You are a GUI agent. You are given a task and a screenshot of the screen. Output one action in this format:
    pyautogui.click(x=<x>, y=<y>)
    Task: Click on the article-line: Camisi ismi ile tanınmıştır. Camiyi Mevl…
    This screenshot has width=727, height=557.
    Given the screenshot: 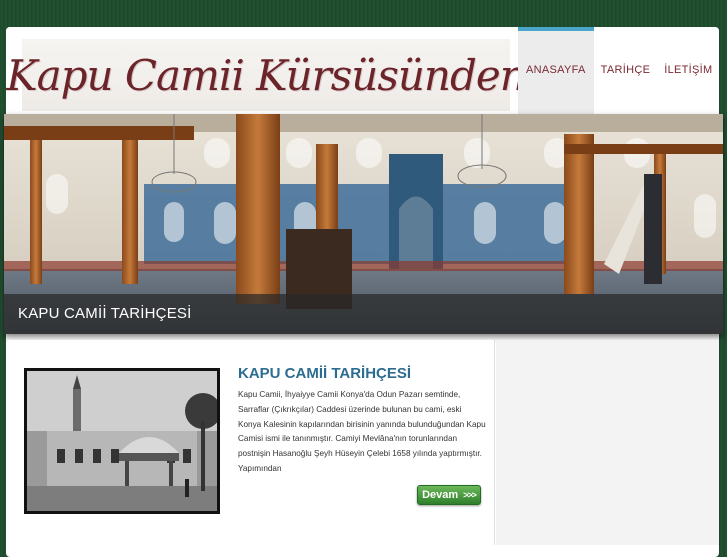 What is the action you would take?
    pyautogui.click(x=348, y=439)
    